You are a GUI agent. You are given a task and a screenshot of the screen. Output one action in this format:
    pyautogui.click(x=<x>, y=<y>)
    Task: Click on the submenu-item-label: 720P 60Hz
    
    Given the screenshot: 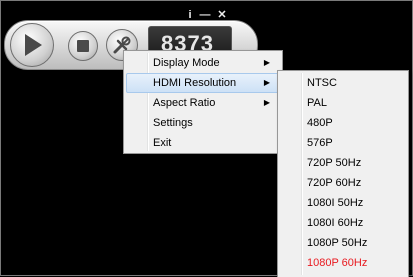 What is the action you would take?
    pyautogui.click(x=334, y=183)
    